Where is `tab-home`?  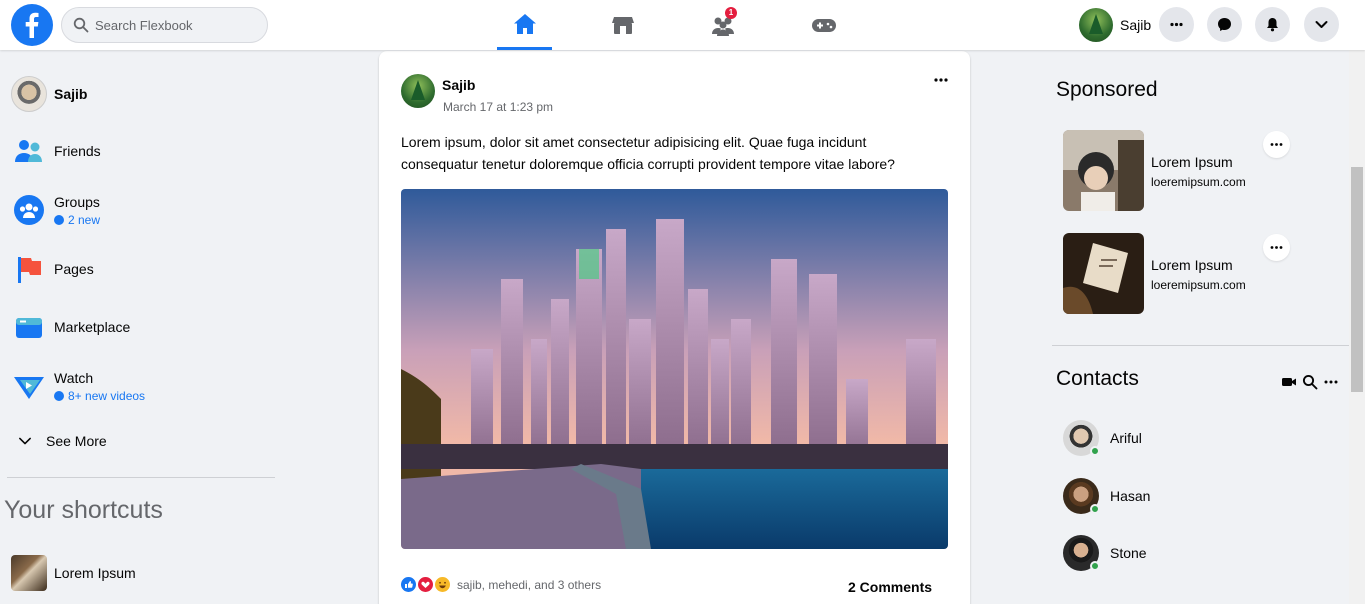 tab-home is located at coordinates (524, 25).